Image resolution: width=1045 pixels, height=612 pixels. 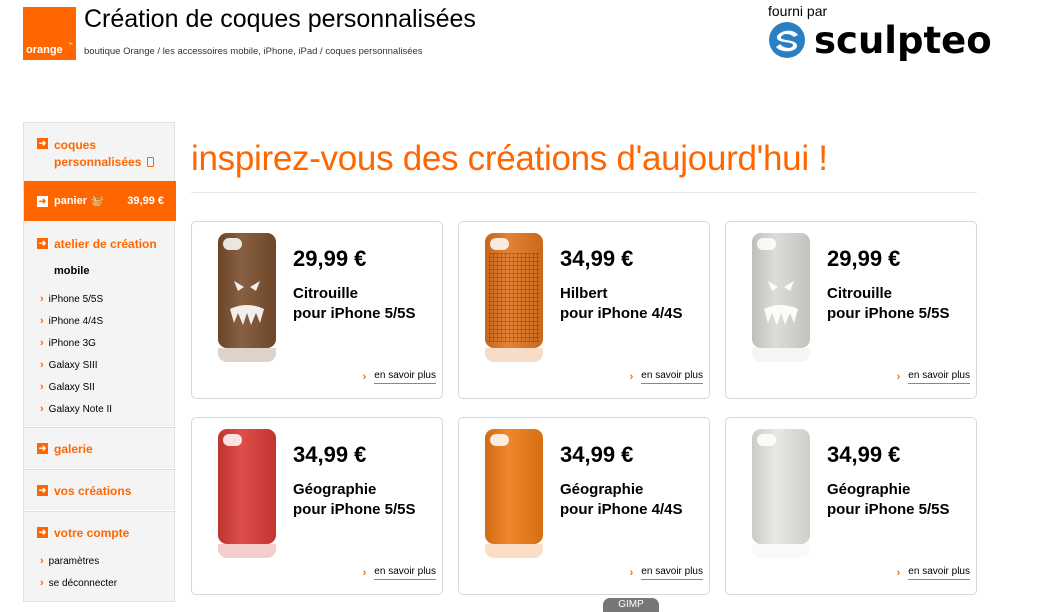 I want to click on sidebar-item-atelier: ➜ atelier de création, so click(x=90, y=244).